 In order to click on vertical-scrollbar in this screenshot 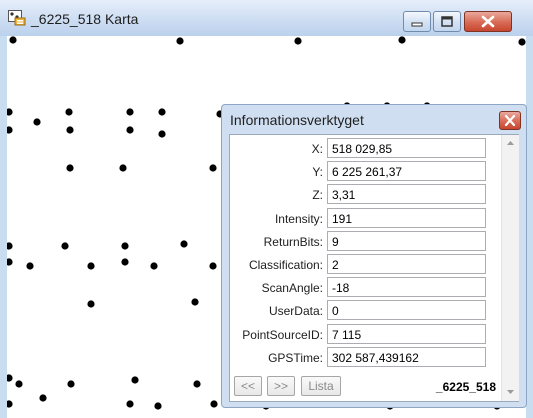, I will do `click(510, 268)`.